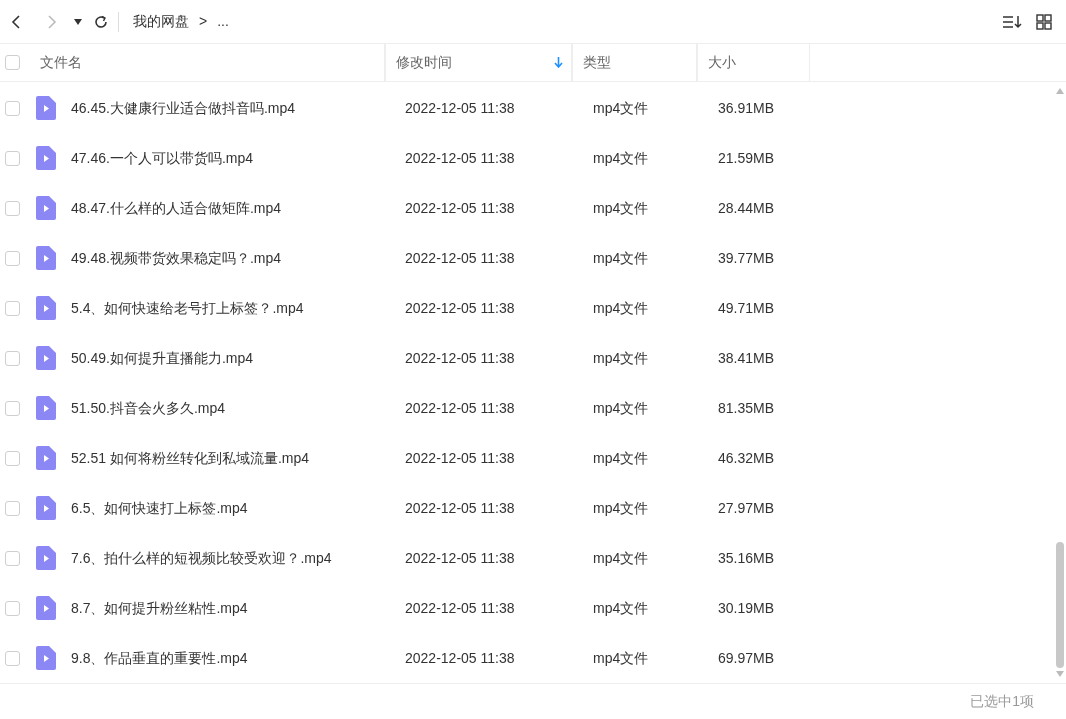 The image size is (1066, 719). What do you see at coordinates (183, 107) in the screenshot?
I see `file-name: 46.45.大健康行业适合做抖音吗.mp4` at bounding box center [183, 107].